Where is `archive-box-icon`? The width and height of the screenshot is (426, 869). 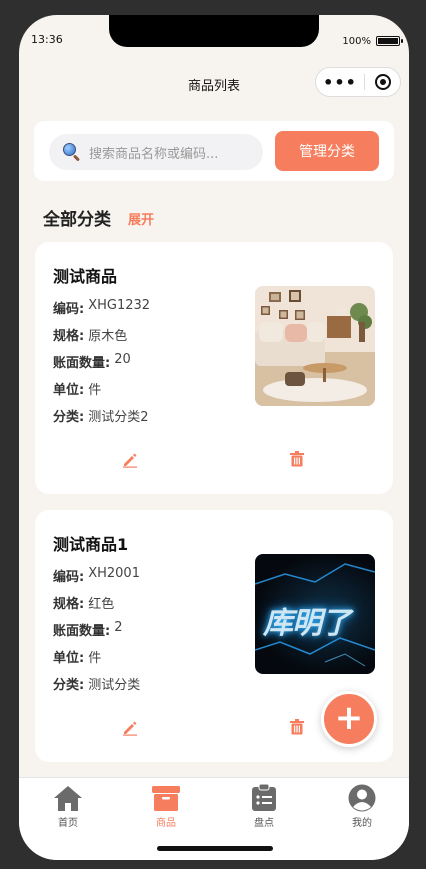
archive-box-icon is located at coordinates (166, 798).